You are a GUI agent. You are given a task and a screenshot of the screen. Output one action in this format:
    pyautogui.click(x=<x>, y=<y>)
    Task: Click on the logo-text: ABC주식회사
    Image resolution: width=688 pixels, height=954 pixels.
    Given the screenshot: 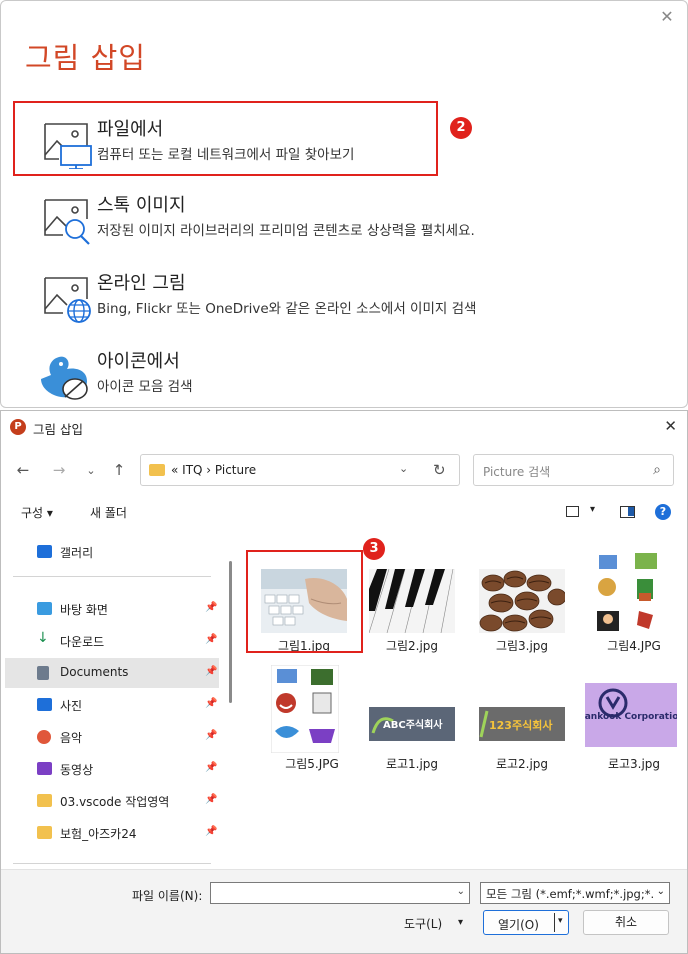 What is the action you would take?
    pyautogui.click(x=413, y=724)
    